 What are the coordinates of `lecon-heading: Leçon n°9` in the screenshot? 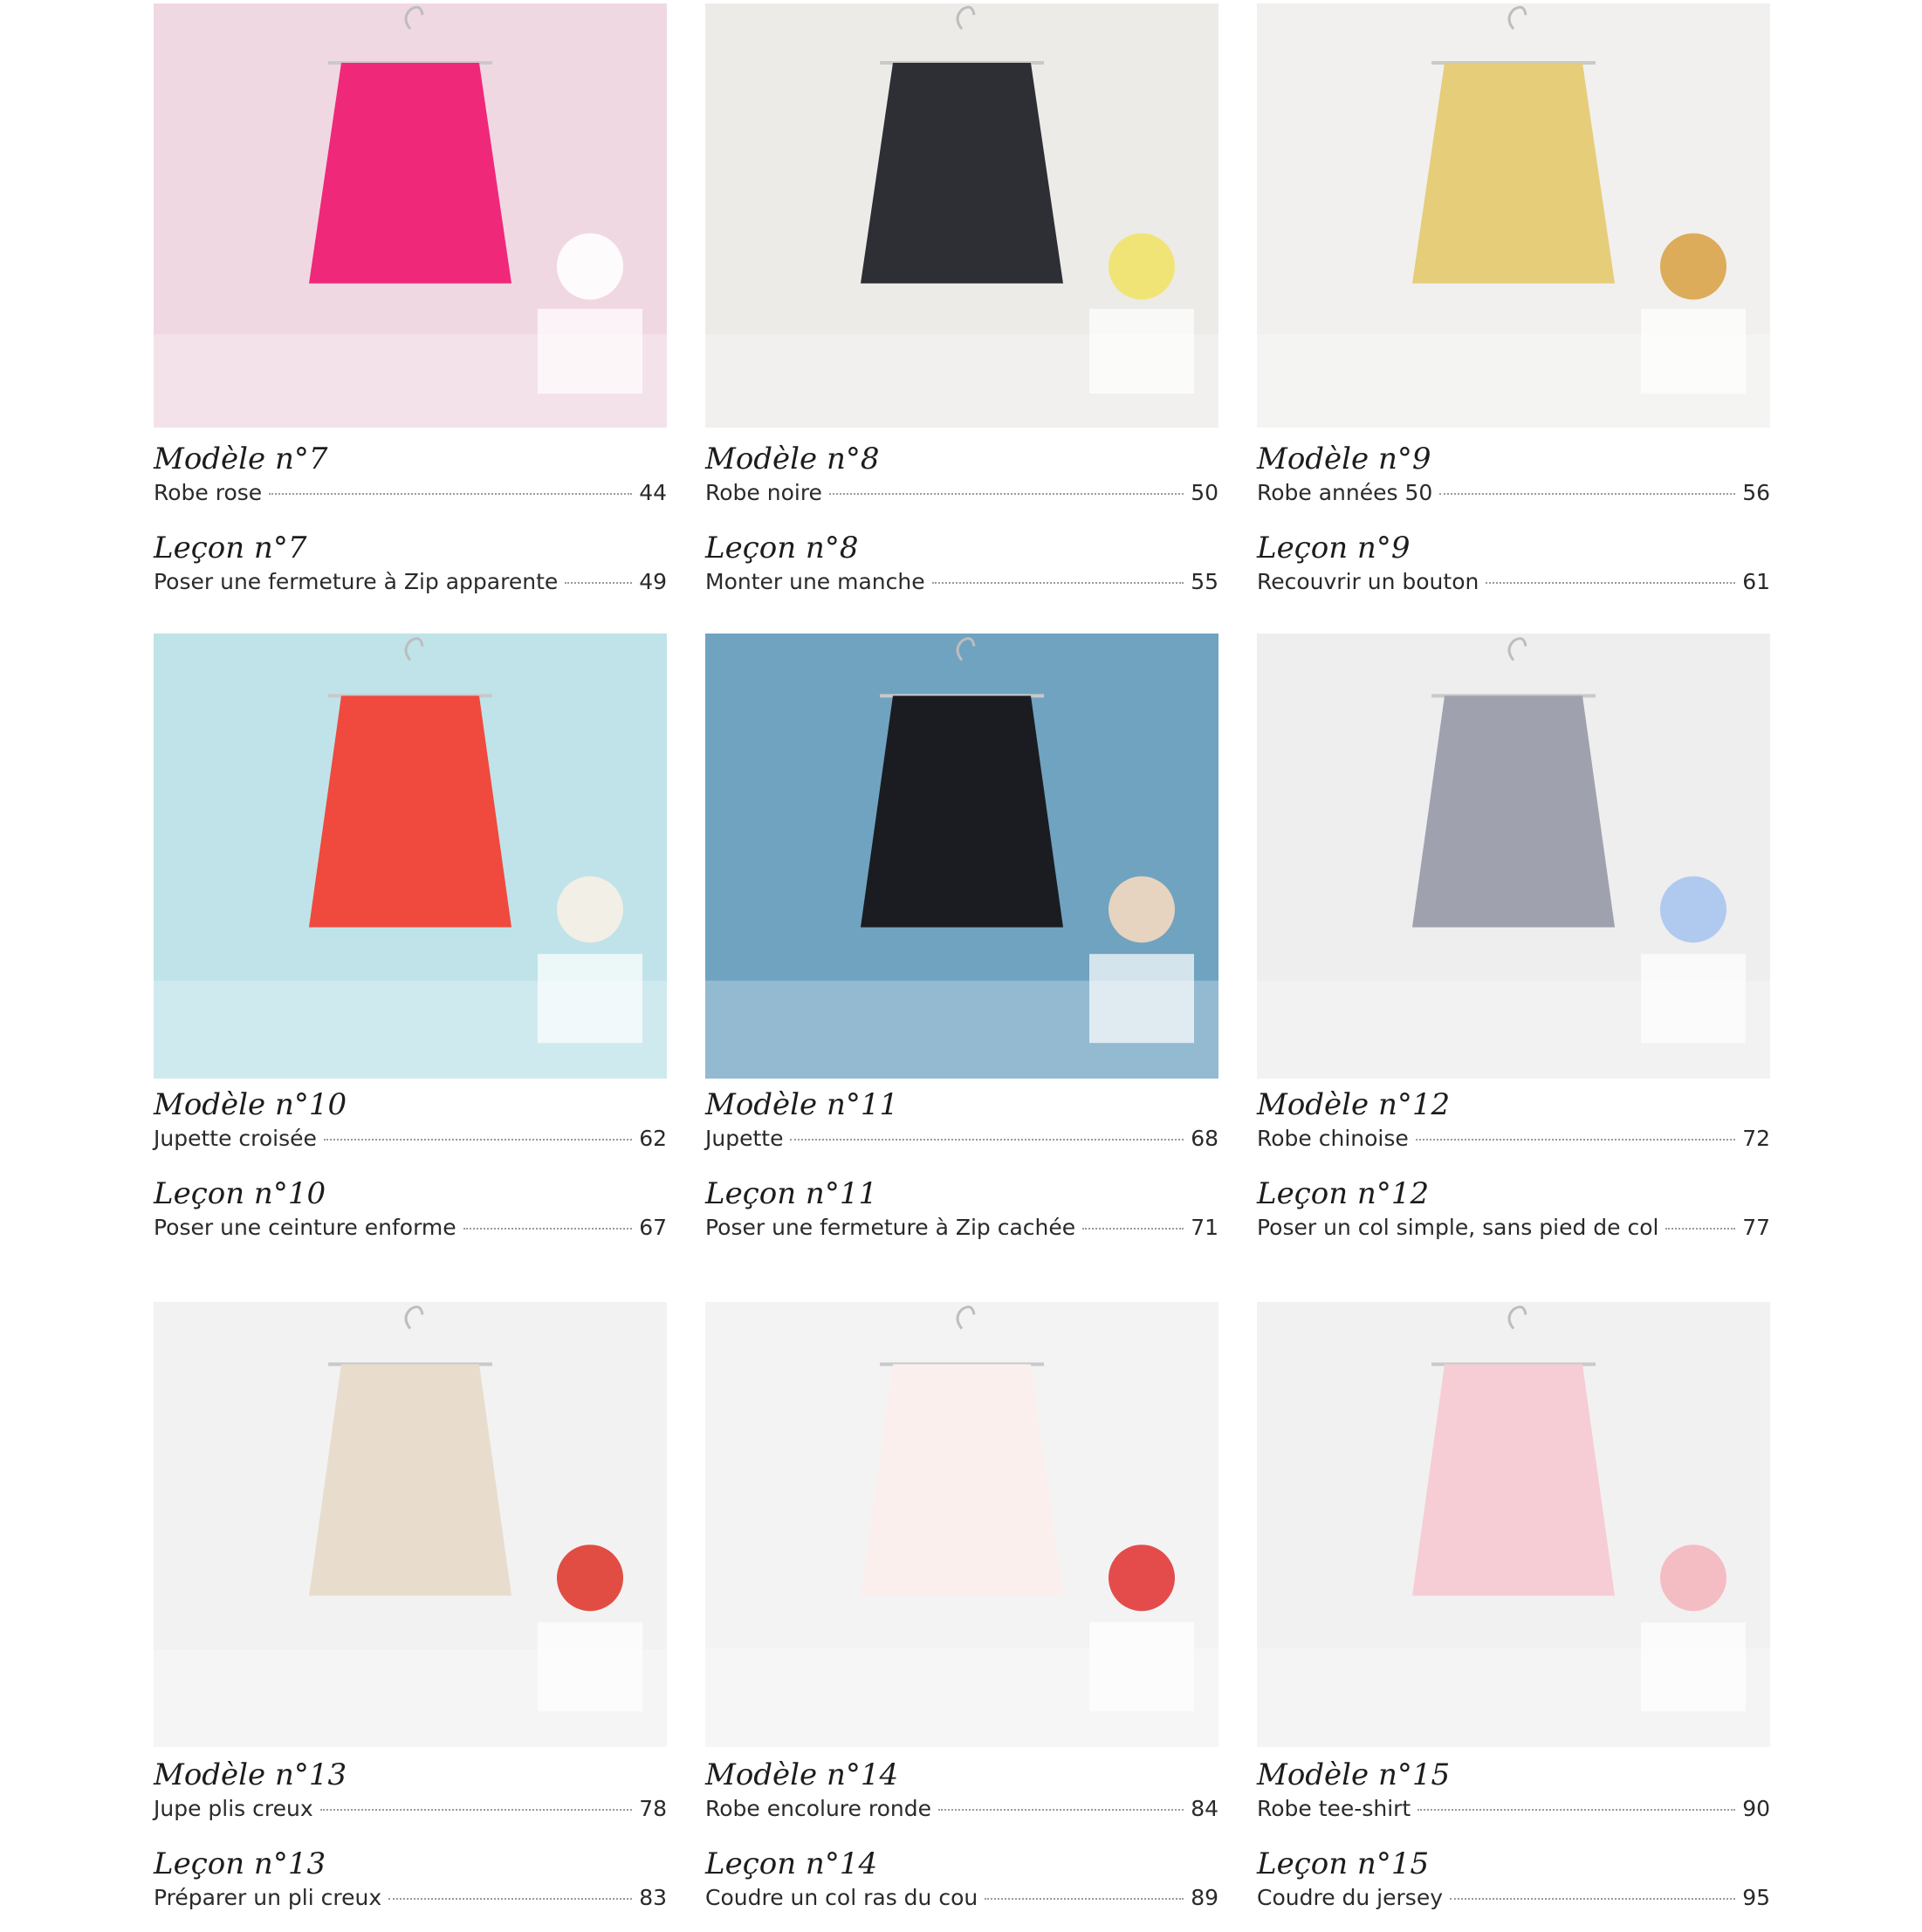 It's located at (1334, 548).